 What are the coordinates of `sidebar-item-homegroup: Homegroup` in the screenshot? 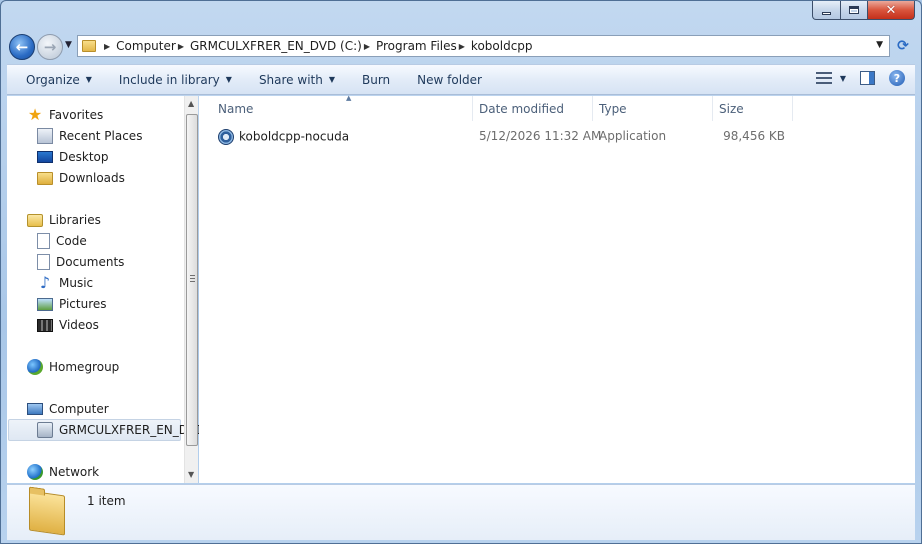 It's located at (73, 367).